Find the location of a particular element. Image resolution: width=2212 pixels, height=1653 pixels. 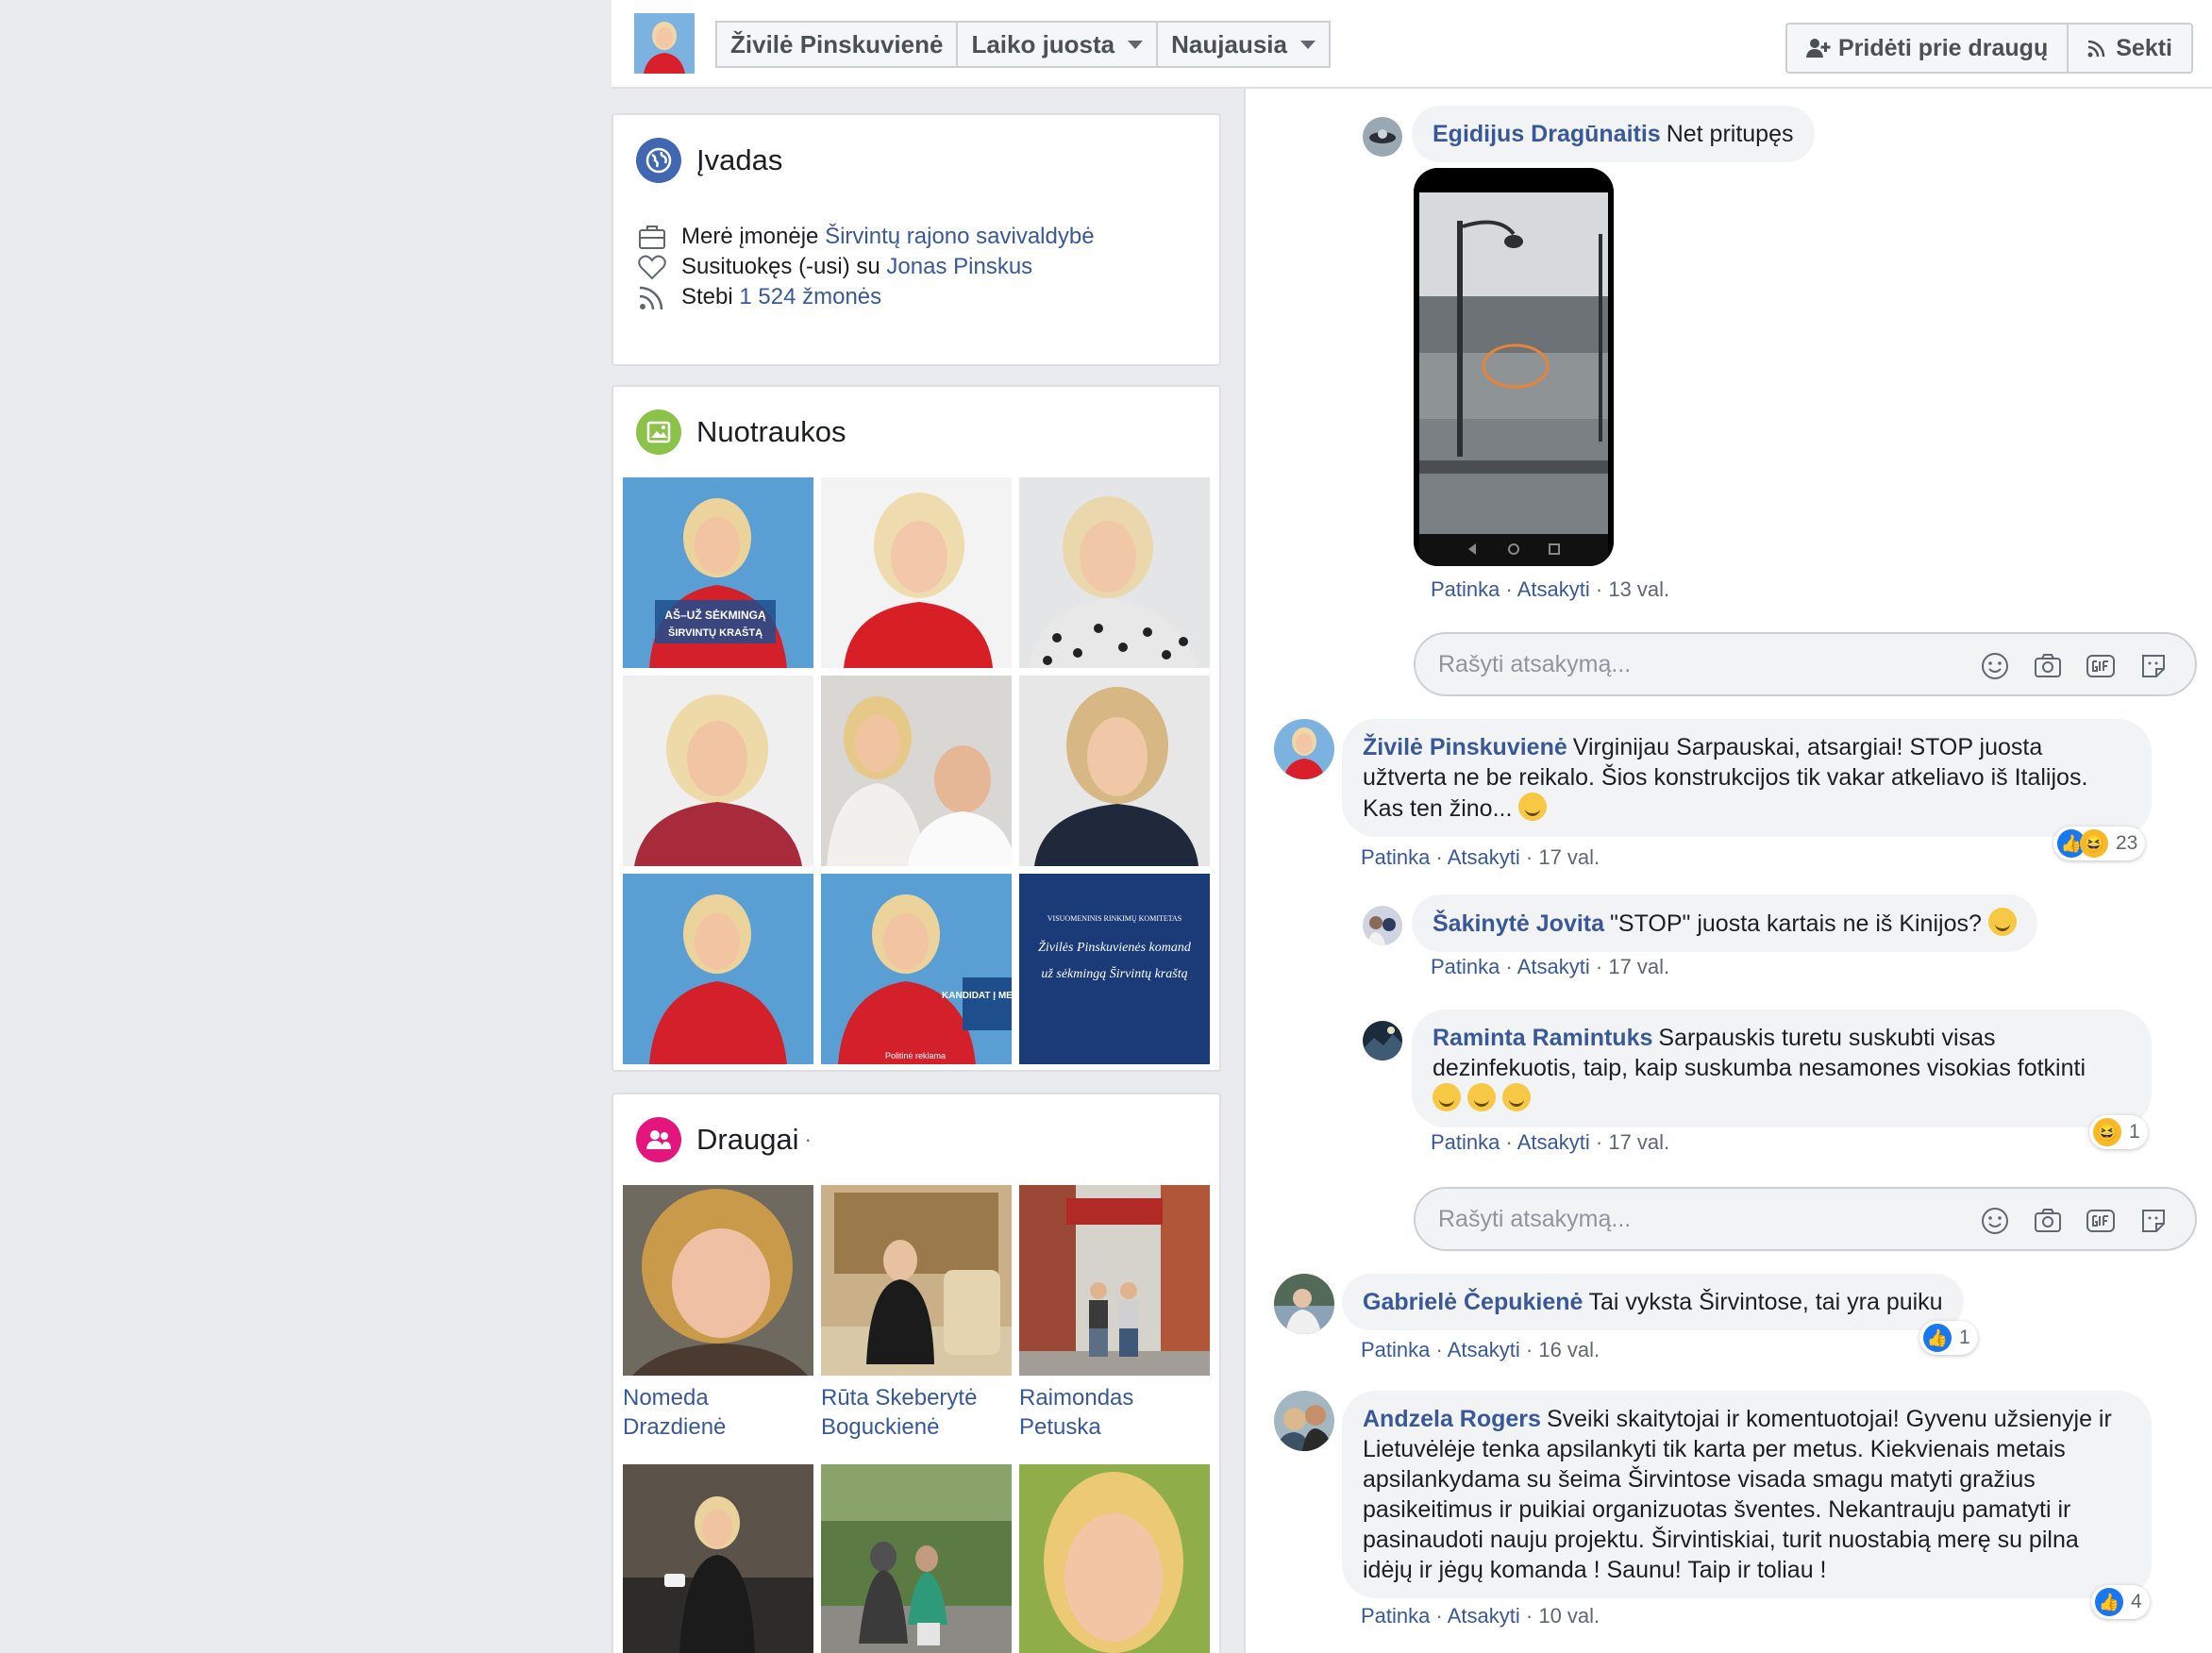

photo-thumbnail: AŠ–UŽ SĖKMINGĄ ŠIRVINTŲ KRAŠTĄ is located at coordinates (718, 572).